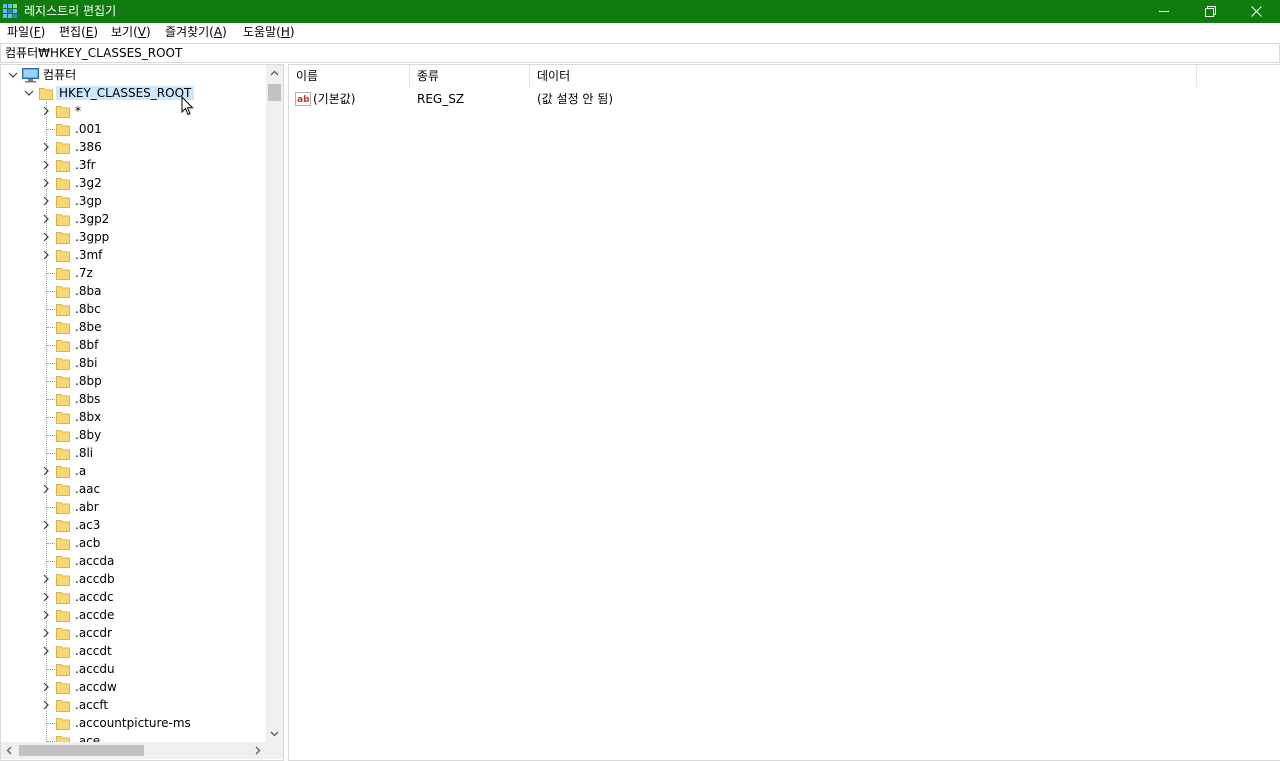  I want to click on tree-node: .accde, so click(133, 615).